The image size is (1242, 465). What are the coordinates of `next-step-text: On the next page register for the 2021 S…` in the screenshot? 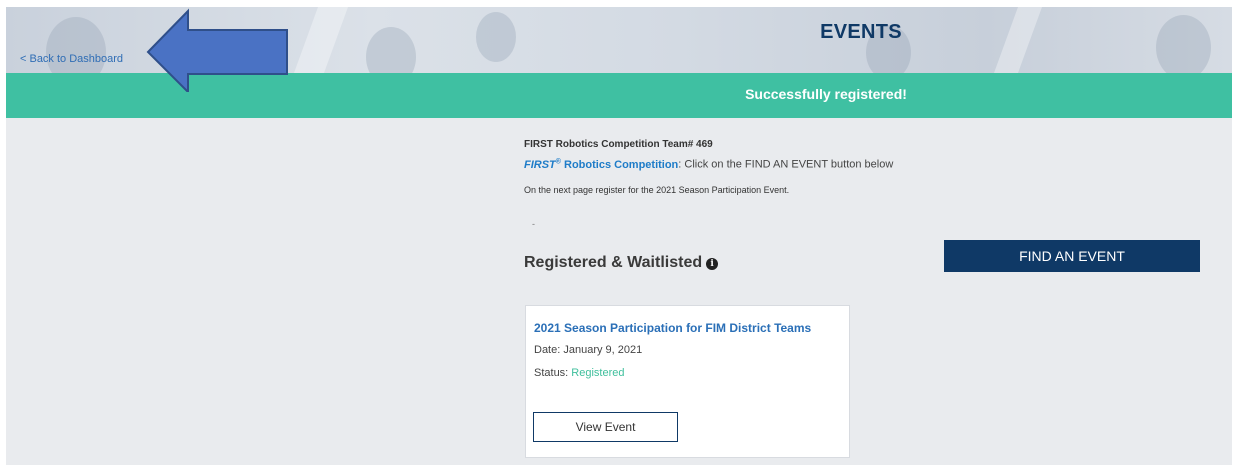 It's located at (657, 190).